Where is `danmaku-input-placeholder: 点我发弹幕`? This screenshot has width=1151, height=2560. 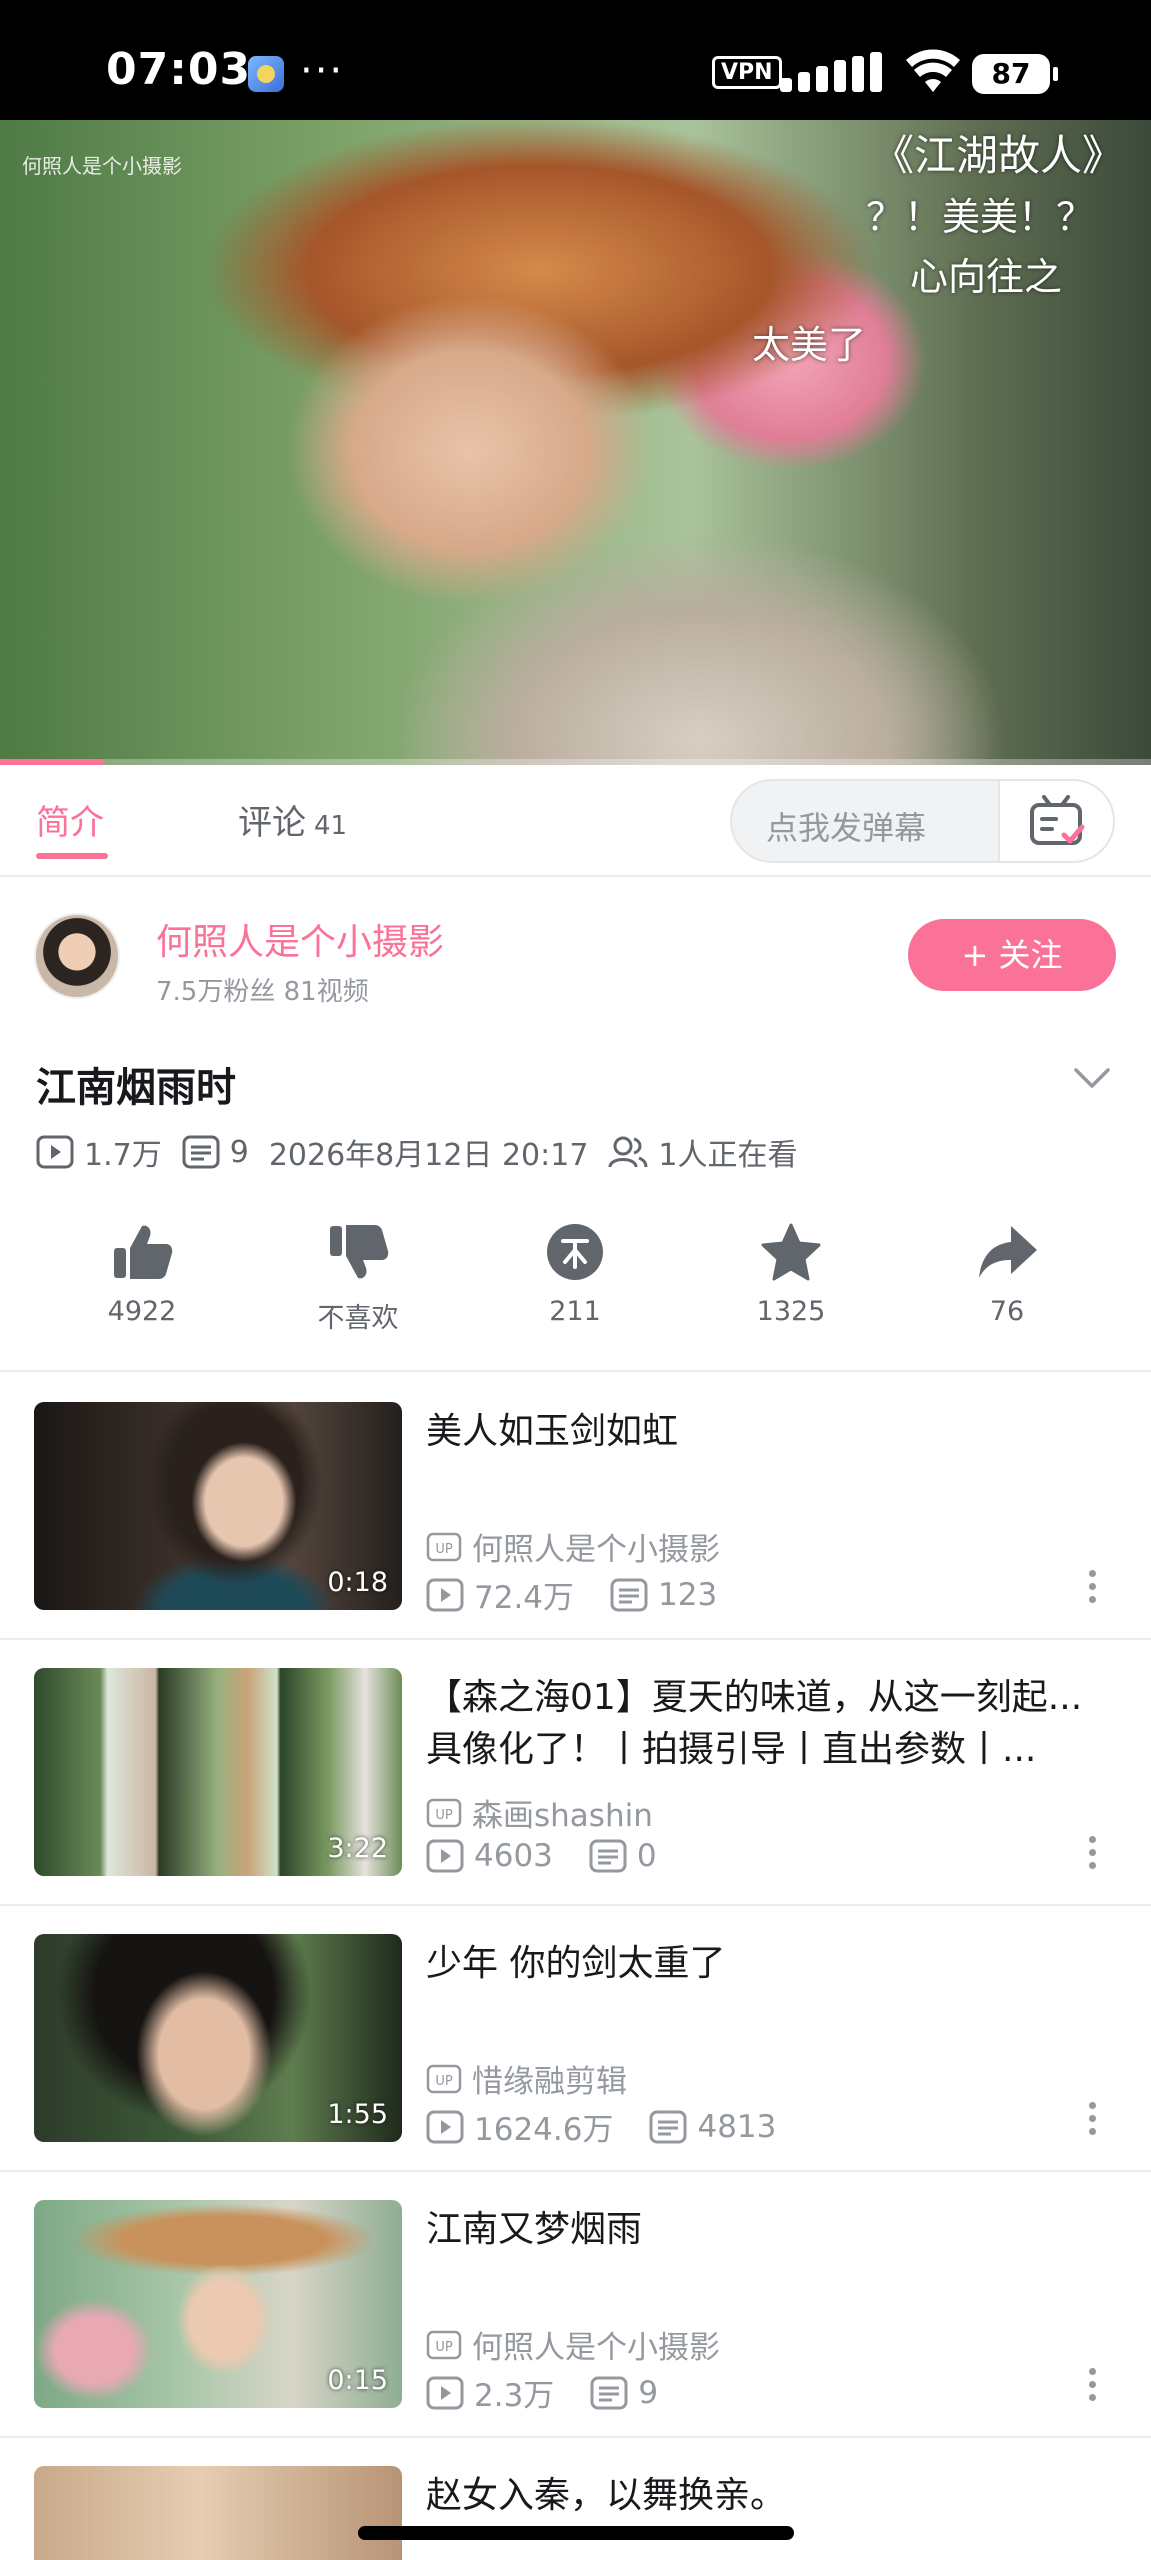
danmaku-input-placeholder: 点我发弹幕 is located at coordinates (846, 828).